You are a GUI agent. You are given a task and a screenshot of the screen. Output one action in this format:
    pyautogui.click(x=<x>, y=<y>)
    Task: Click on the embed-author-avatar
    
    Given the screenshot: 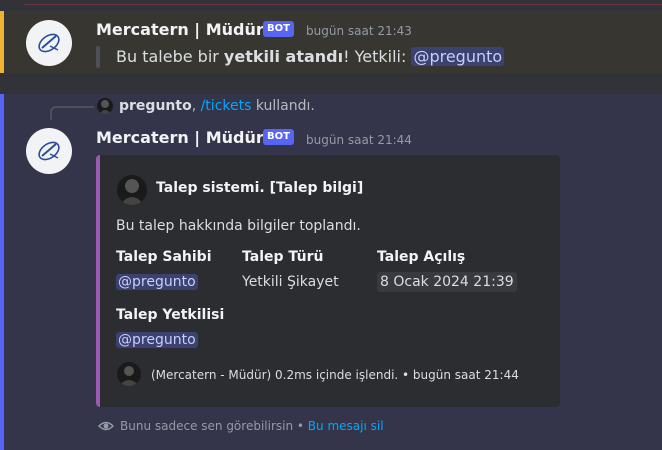 What is the action you would take?
    pyautogui.click(x=132, y=190)
    